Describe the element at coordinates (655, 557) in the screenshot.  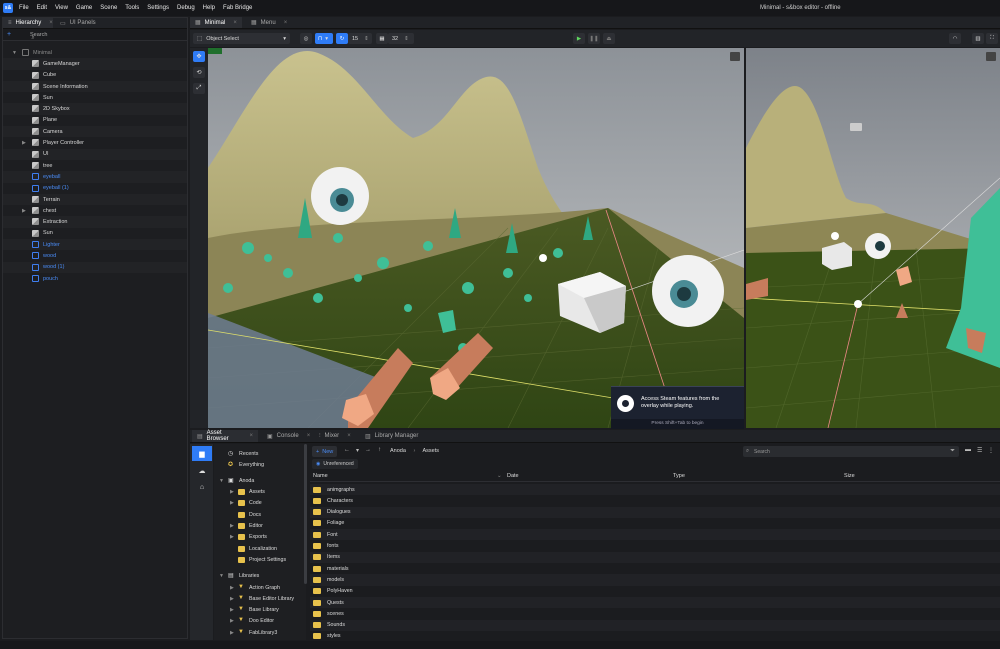
I see `file-row: Items` at that location.